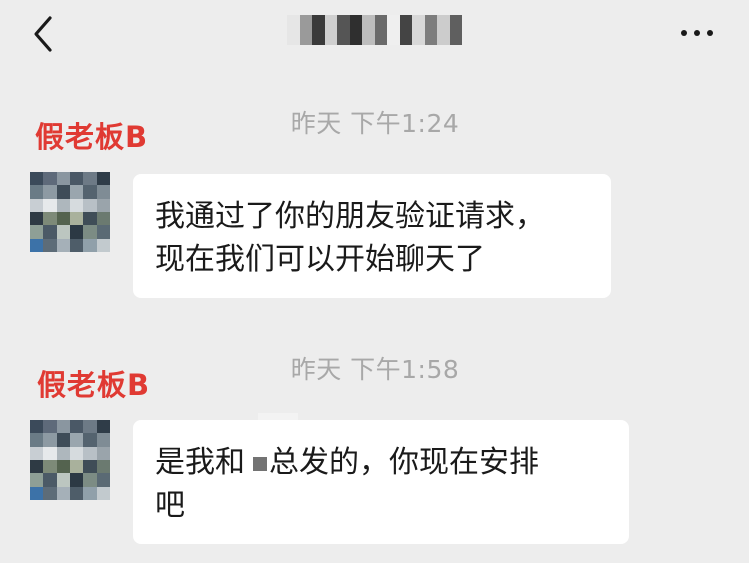  I want to click on message-text-line: 现在我们可以开始聊天了, so click(320, 259).